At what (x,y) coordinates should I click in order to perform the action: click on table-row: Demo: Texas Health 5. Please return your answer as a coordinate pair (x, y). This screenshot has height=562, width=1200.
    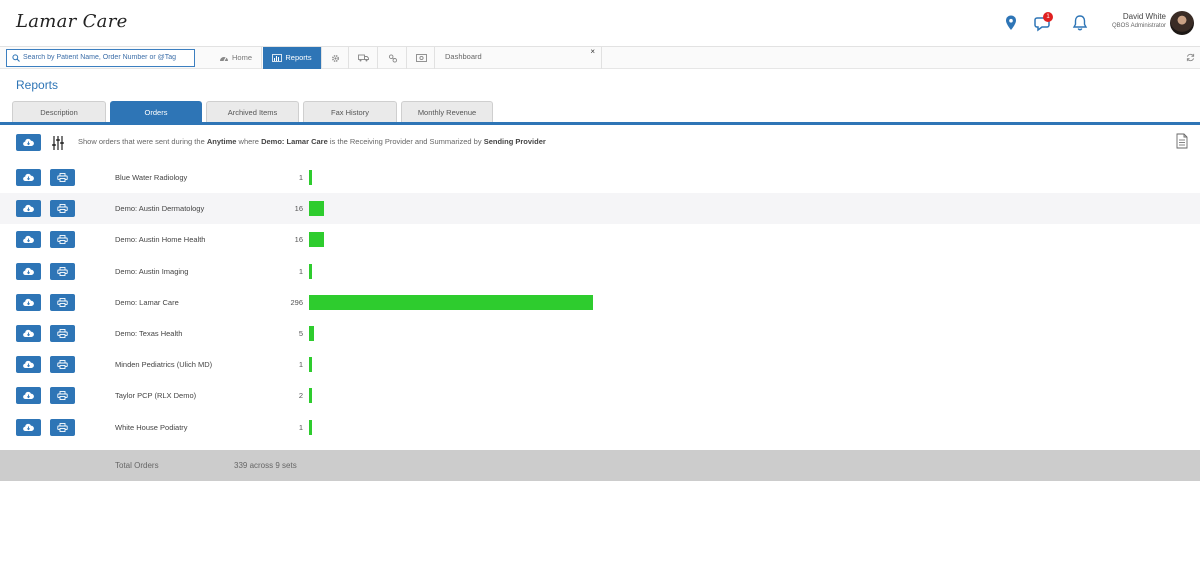
    Looking at the image, I should click on (600, 333).